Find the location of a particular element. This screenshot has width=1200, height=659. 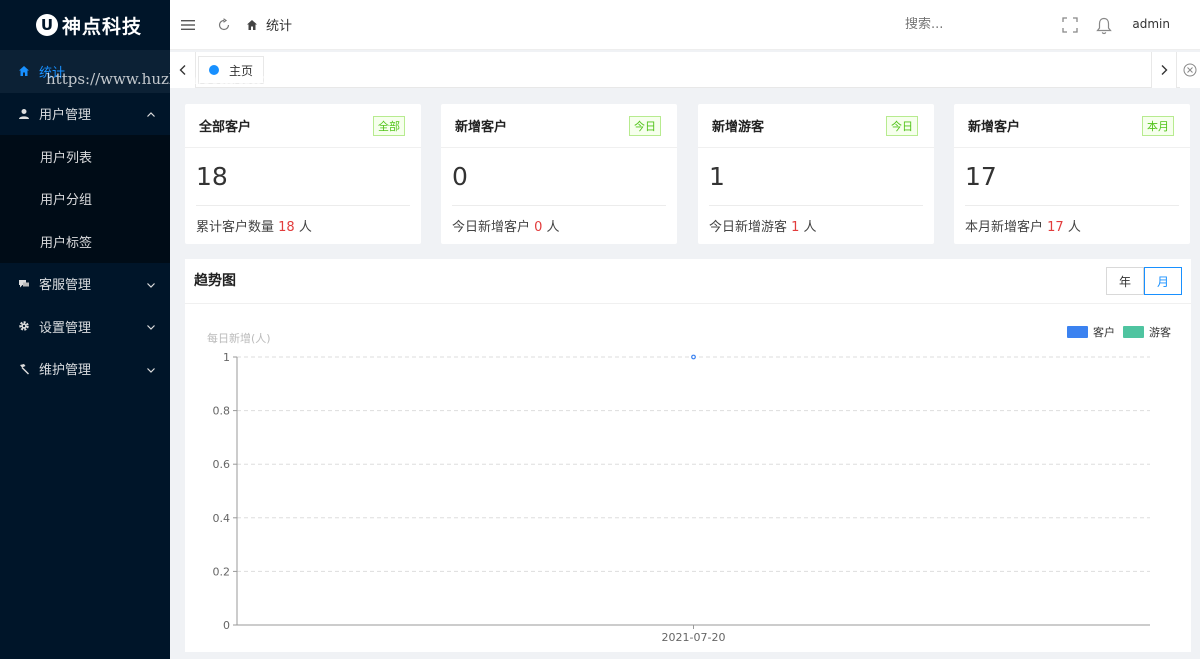

y-tick-label: 1 is located at coordinates (226, 357).